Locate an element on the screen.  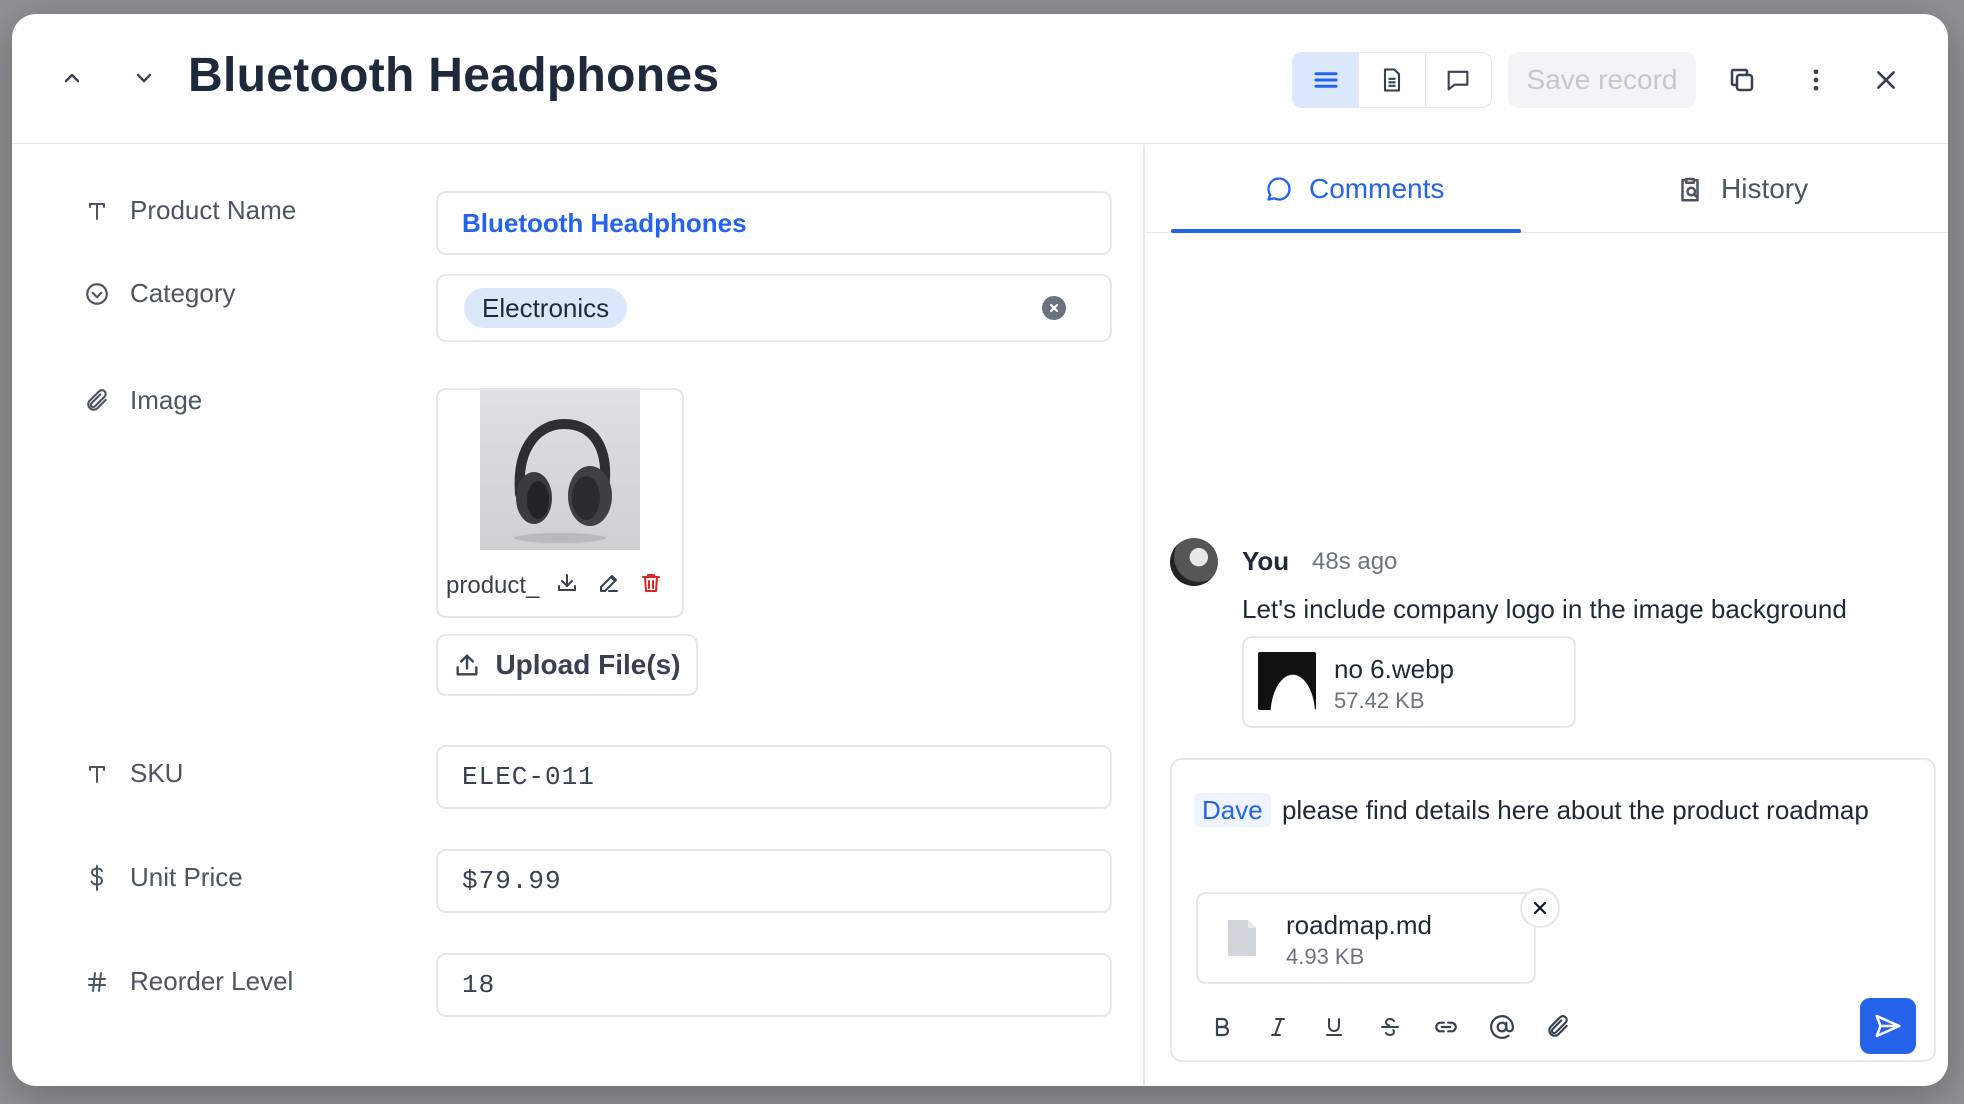
clear-category-icon is located at coordinates (1054, 308).